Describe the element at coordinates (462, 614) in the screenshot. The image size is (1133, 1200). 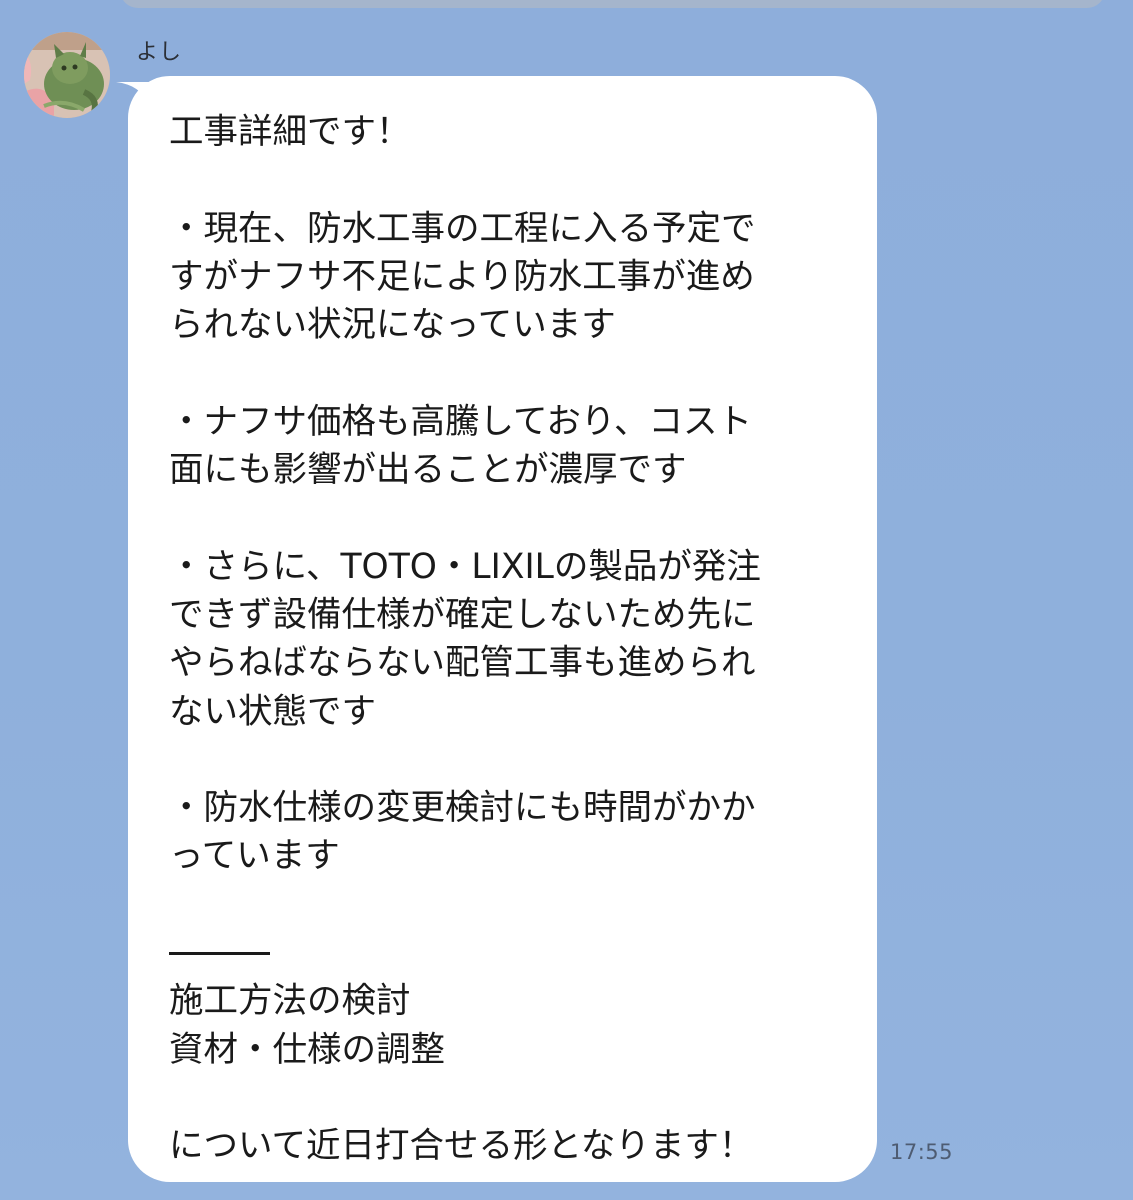
I see `message-line: できず設備仕様が確定しないため先に` at that location.